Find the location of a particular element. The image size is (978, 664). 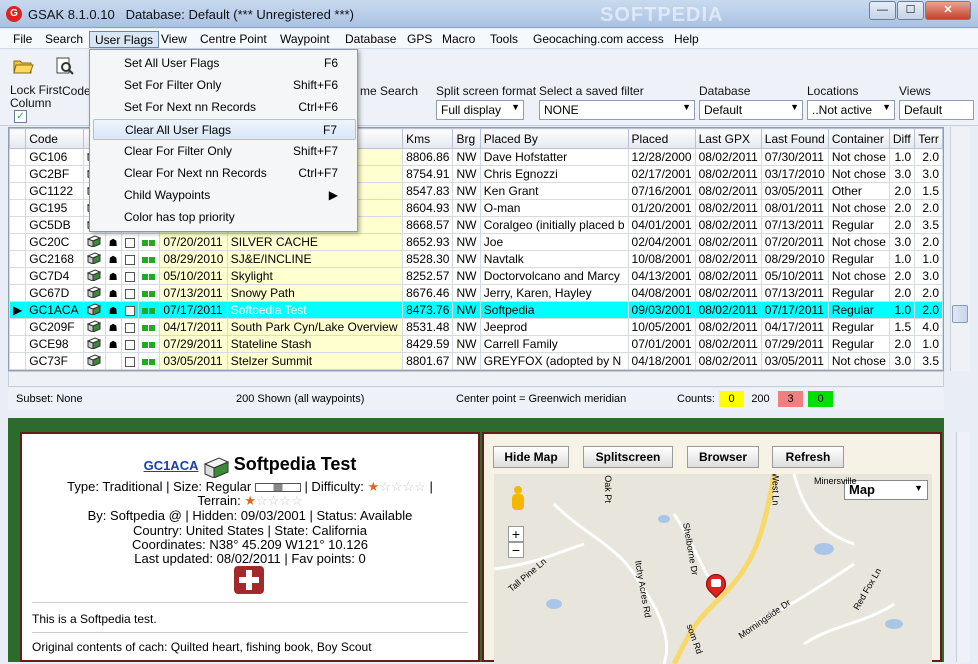

cell-placed-by: O-man is located at coordinates (554, 208).